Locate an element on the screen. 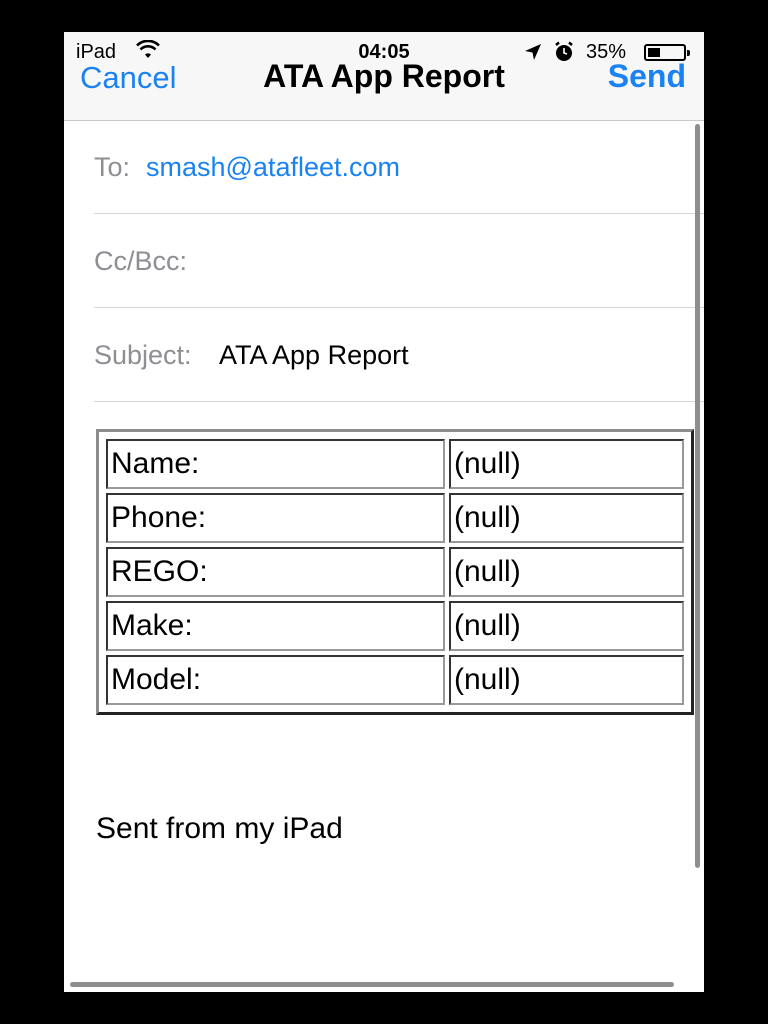 The image size is (768, 1024). horizontal-scrollbar is located at coordinates (372, 984).